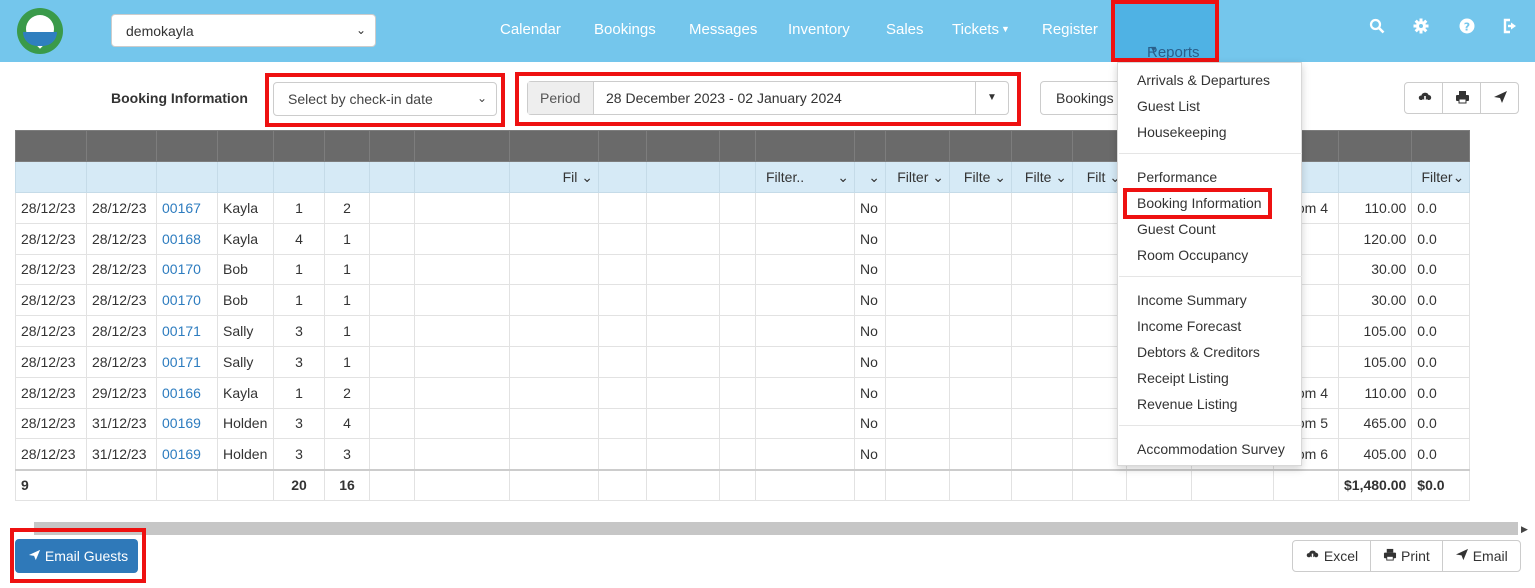 This screenshot has width=1535, height=588. I want to click on column-filter: Filter ⌄, so click(917, 177).